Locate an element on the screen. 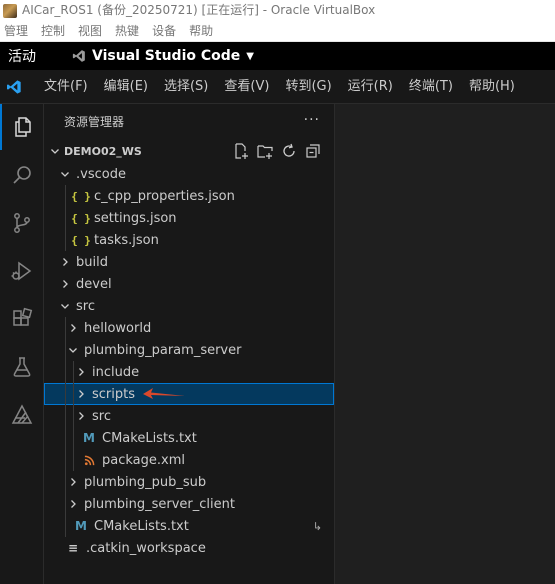 The height and width of the screenshot is (584, 555). file-item-cmakelists-txt: M CMakeLists.txt is located at coordinates (189, 438).